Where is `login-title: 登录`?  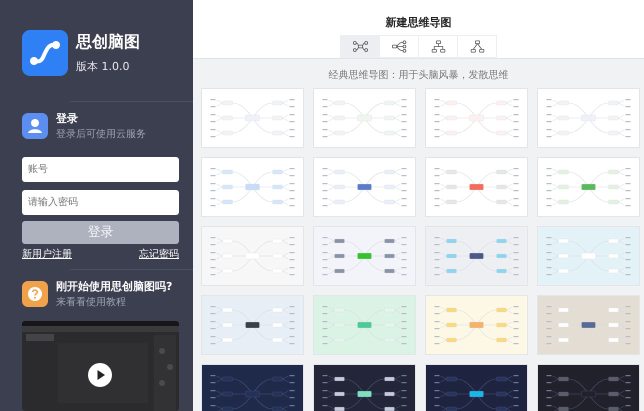
login-title: 登录 is located at coordinates (67, 118).